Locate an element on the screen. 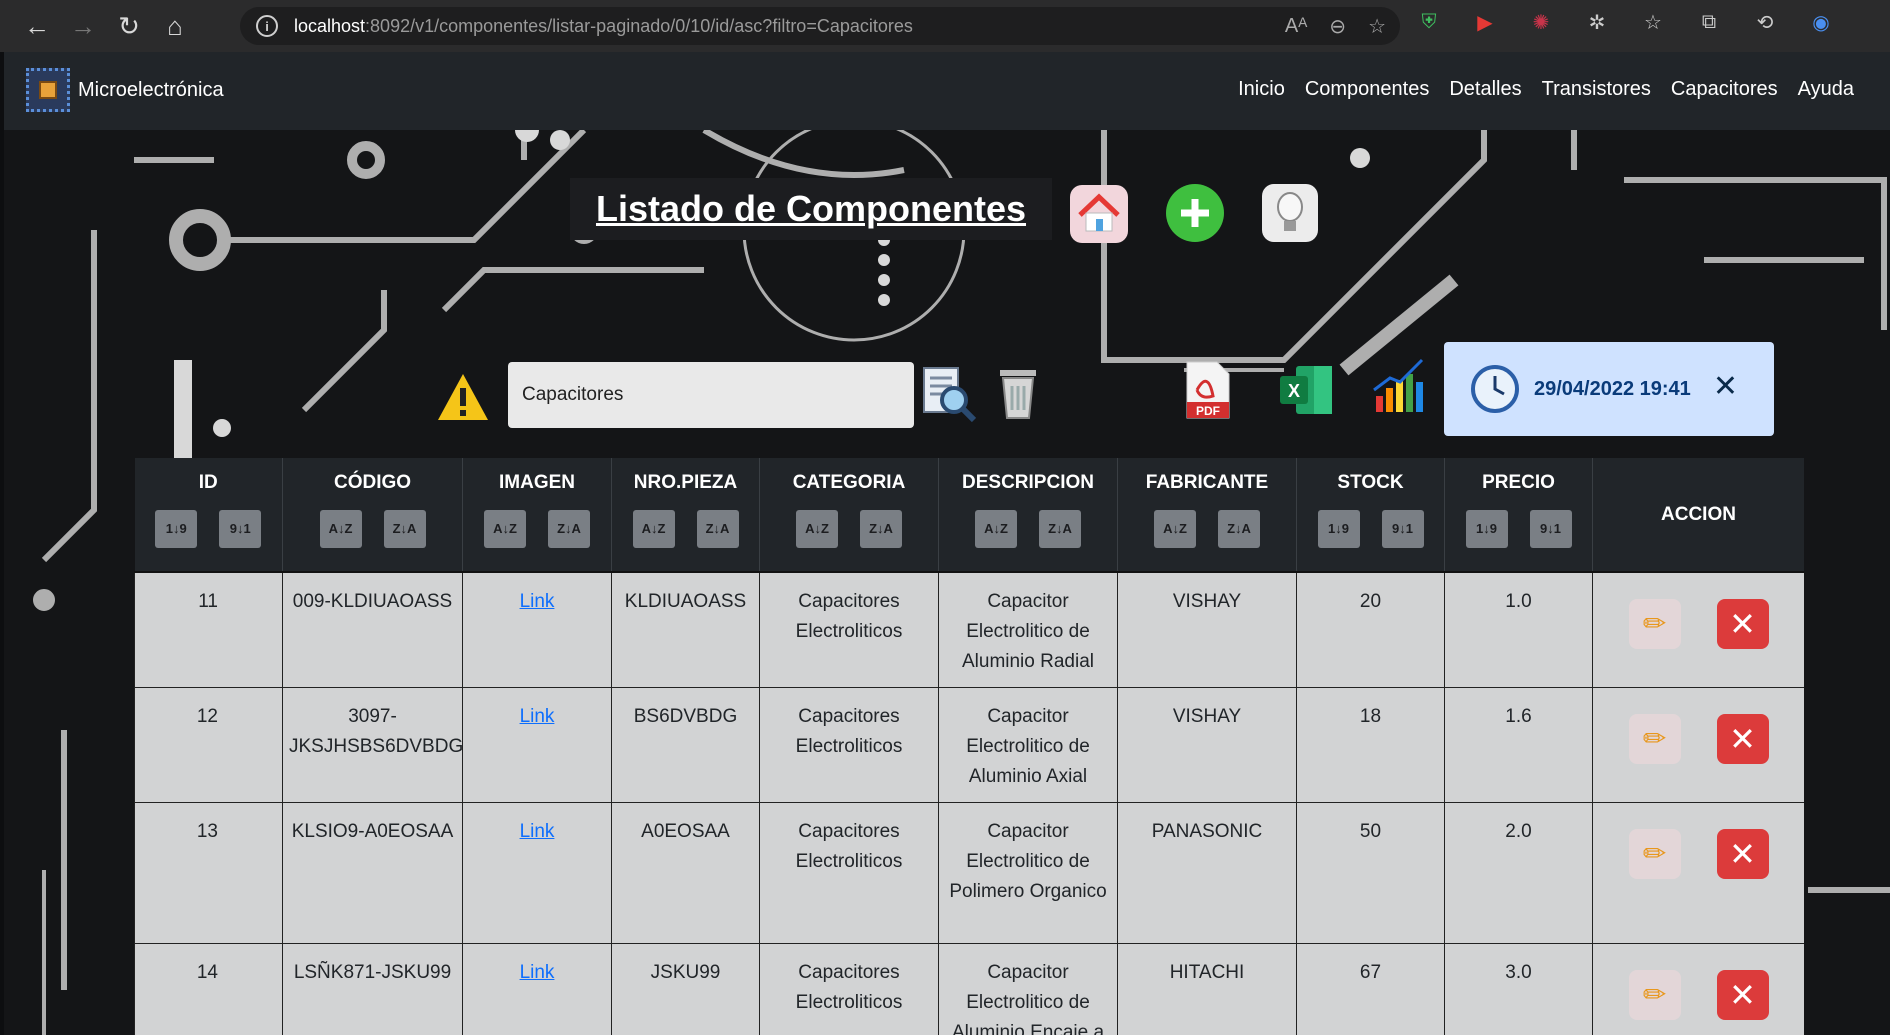 This screenshot has width=1890, height=1035. recycle-bin-icon is located at coordinates (1018, 392).